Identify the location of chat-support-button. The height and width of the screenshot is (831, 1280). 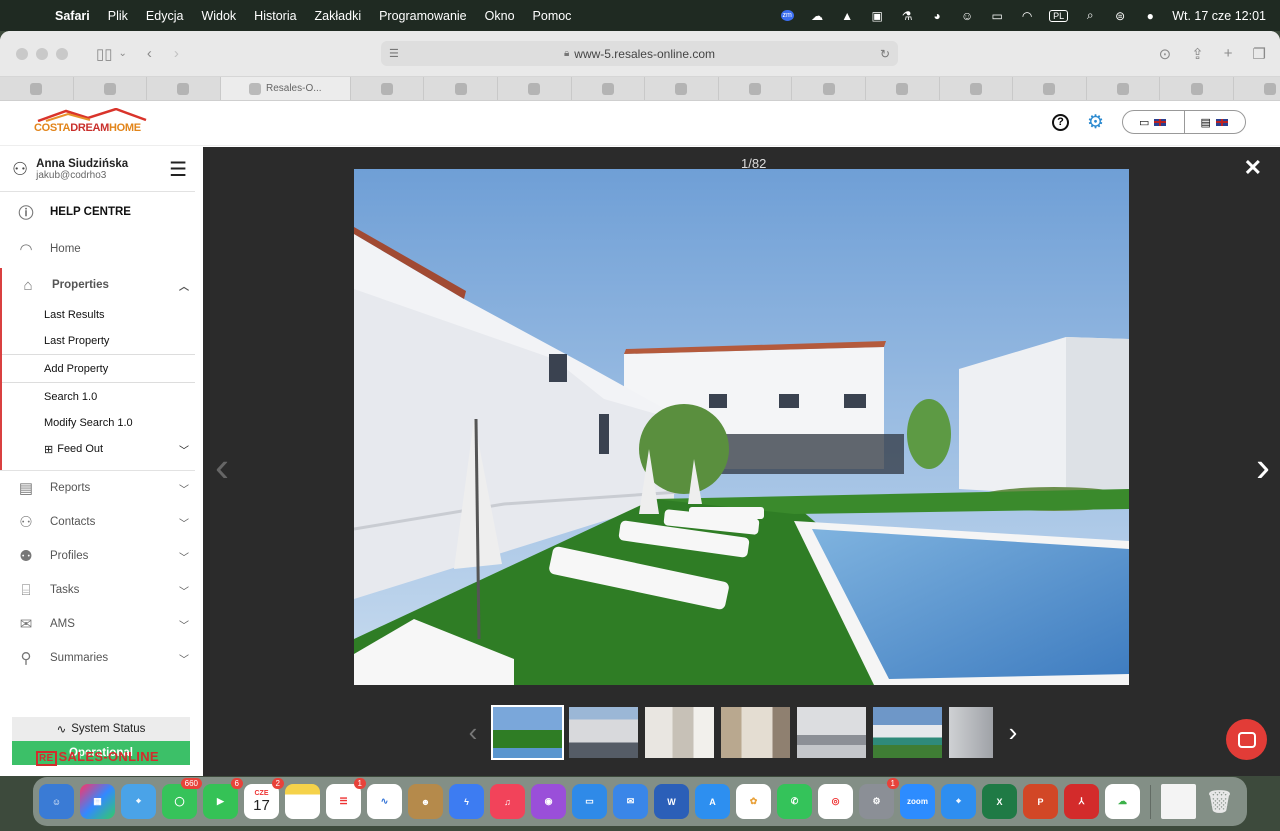
(1246, 739).